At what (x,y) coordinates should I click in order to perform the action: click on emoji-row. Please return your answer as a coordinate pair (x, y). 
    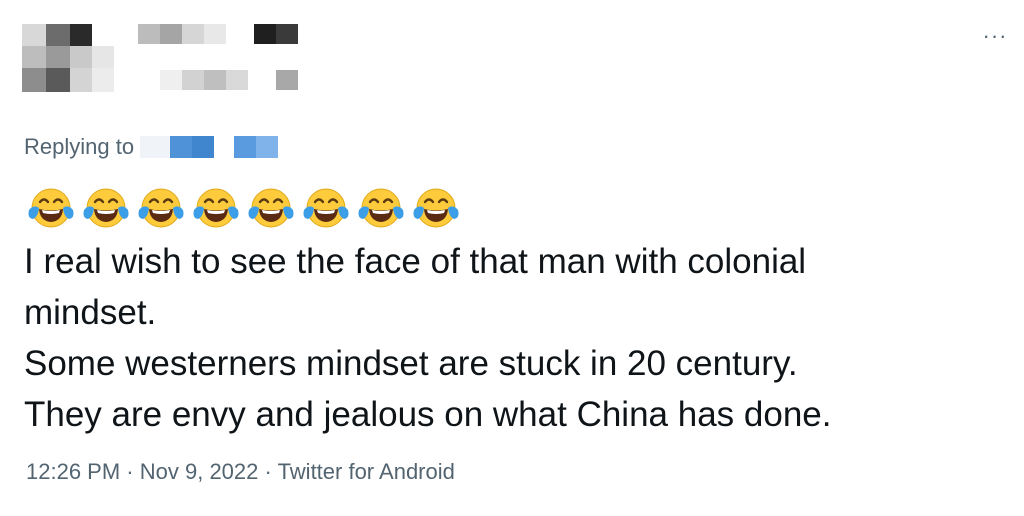
    Looking at the image, I should click on (243, 208).